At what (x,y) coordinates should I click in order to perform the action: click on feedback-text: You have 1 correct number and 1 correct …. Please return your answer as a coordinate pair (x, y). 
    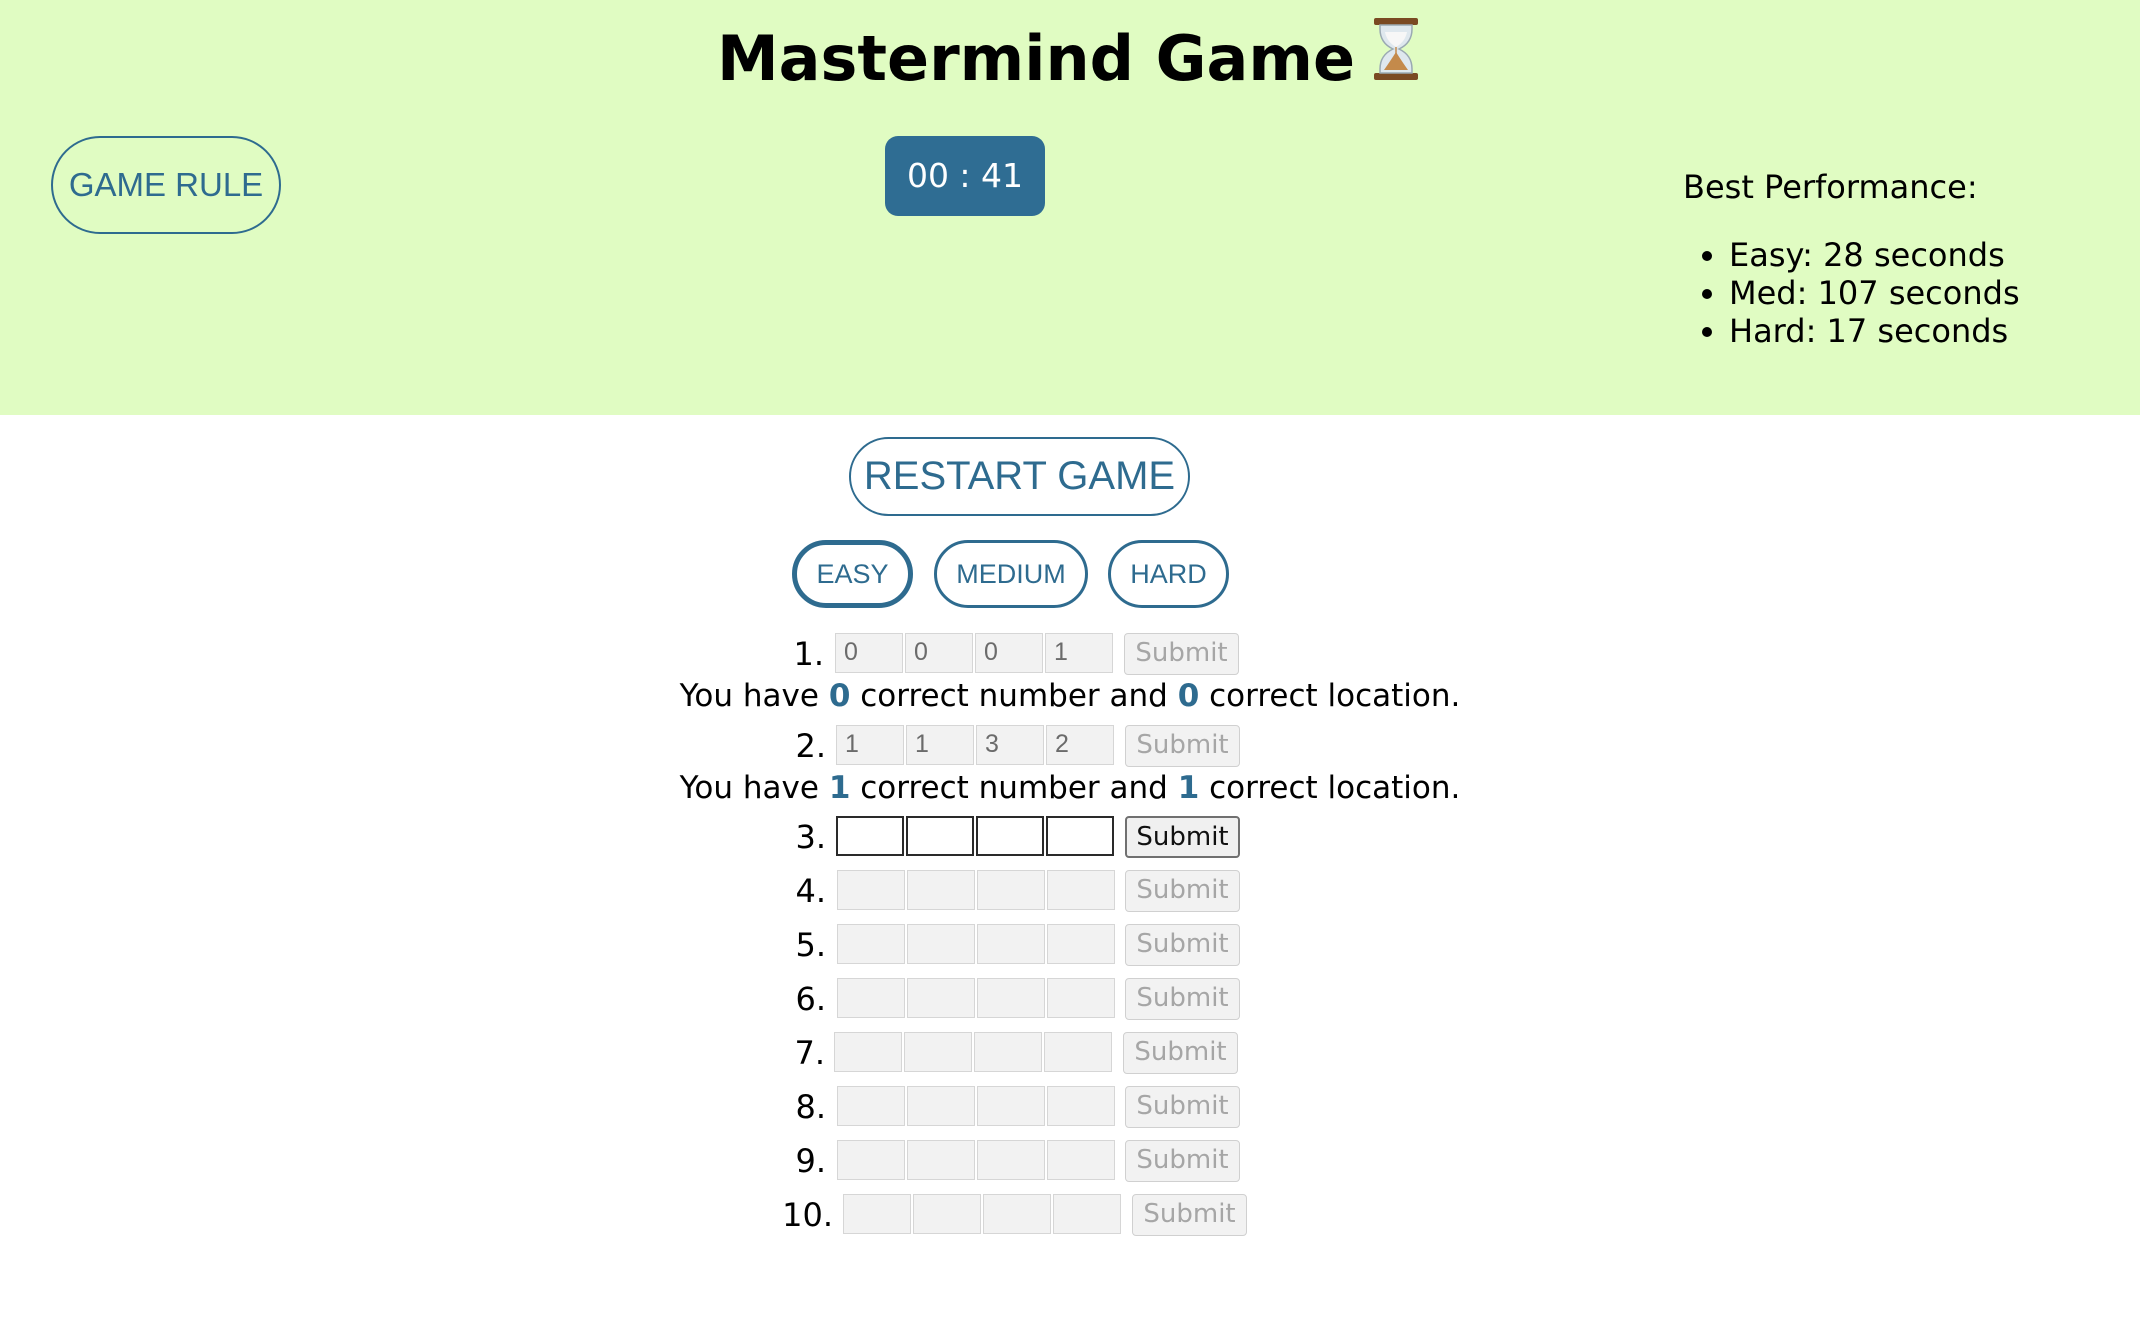
    Looking at the image, I should click on (1070, 788).